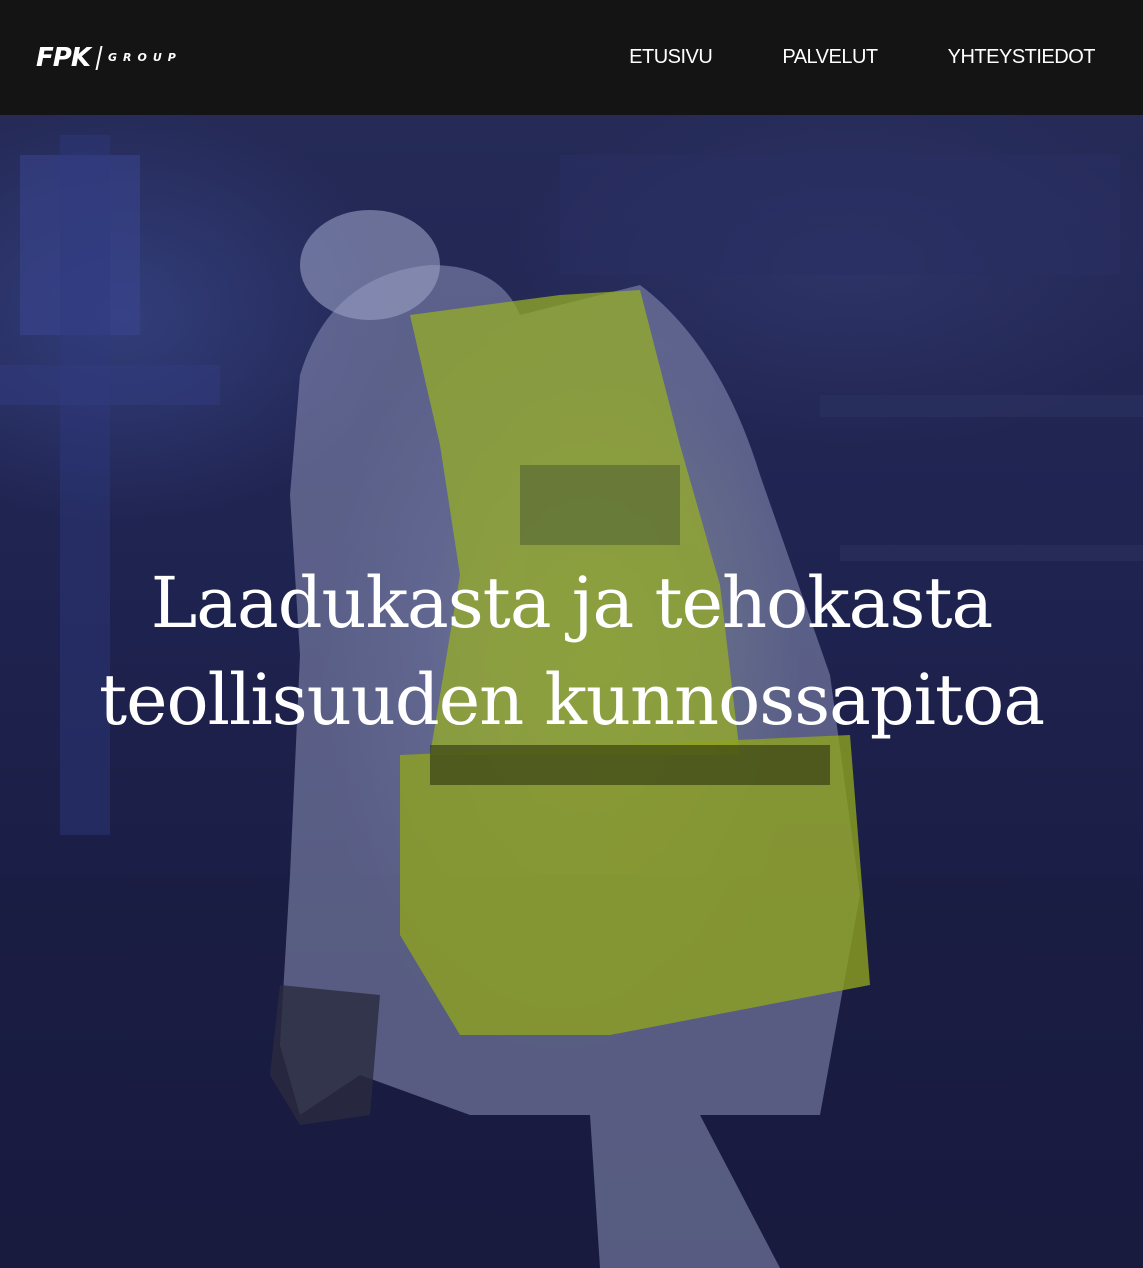 The image size is (1143, 1268). I want to click on nav-link-yhteystiedot: YHTEYSTIEDOT, so click(1022, 57).